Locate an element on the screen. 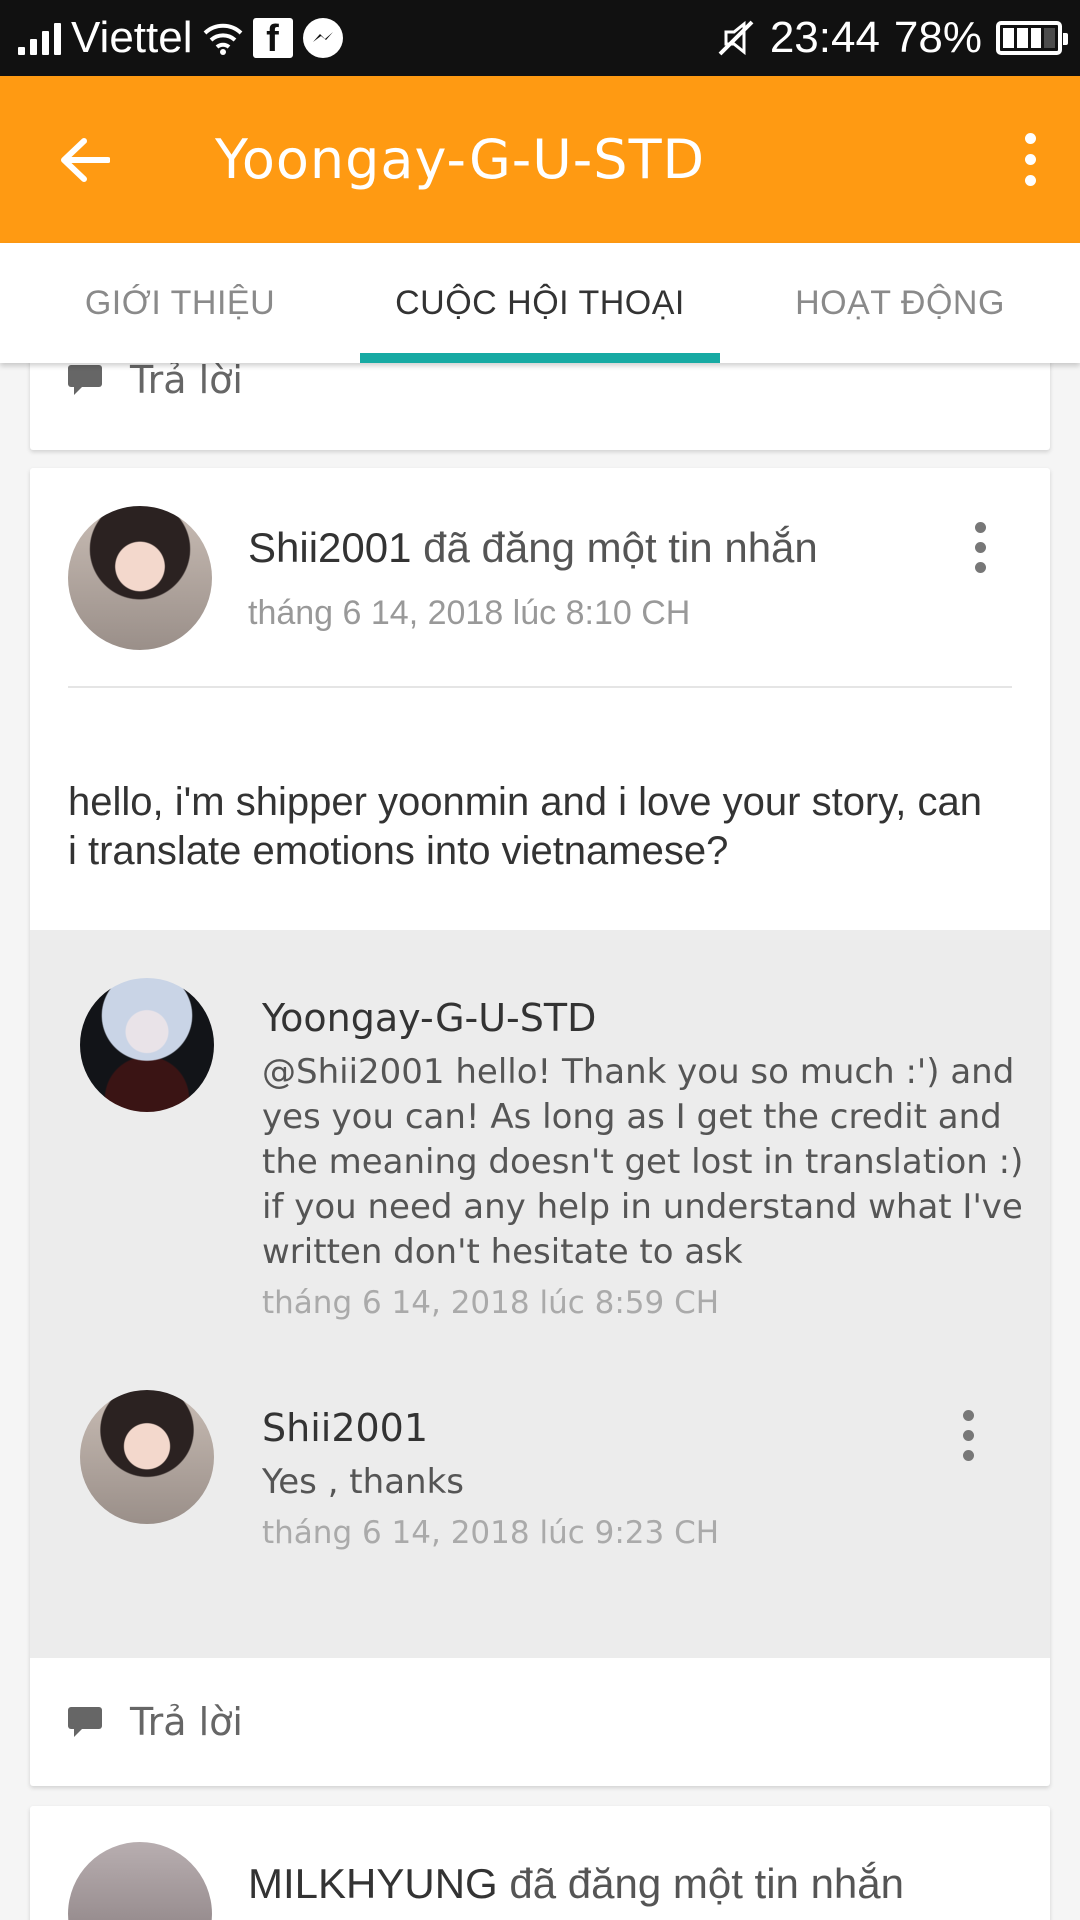  tab-conversations: CUỘC HỘI THOẠI is located at coordinates (540, 303).